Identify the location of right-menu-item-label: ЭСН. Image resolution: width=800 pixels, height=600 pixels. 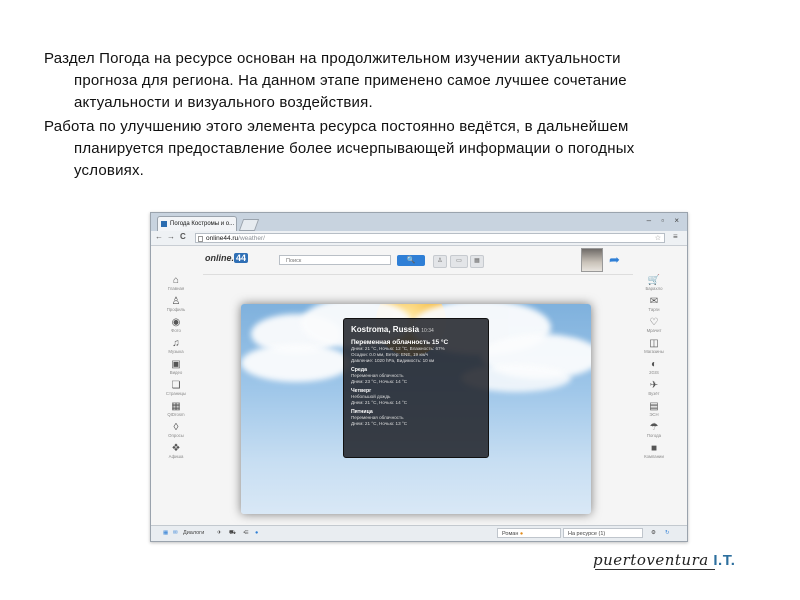
(654, 414).